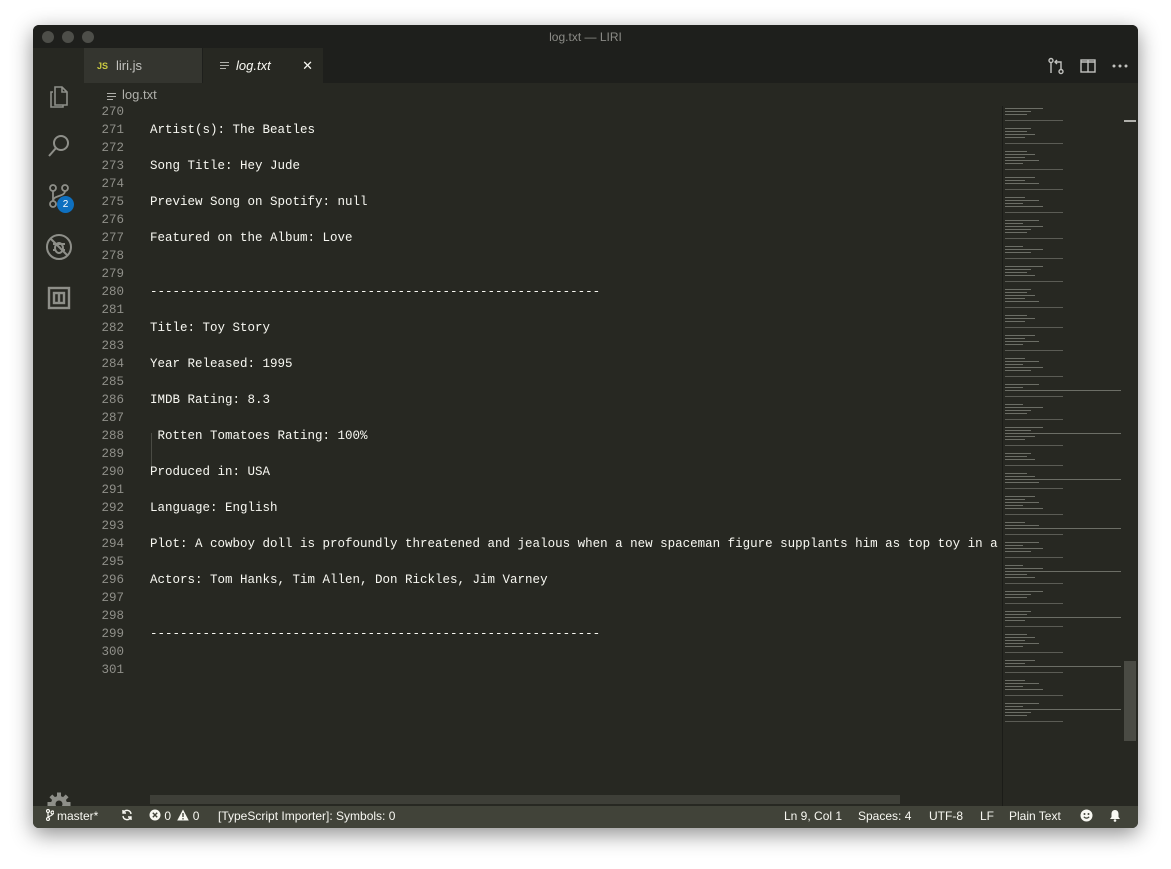 This screenshot has height=869, width=1171. I want to click on open-changes-icon, so click(1056, 66).